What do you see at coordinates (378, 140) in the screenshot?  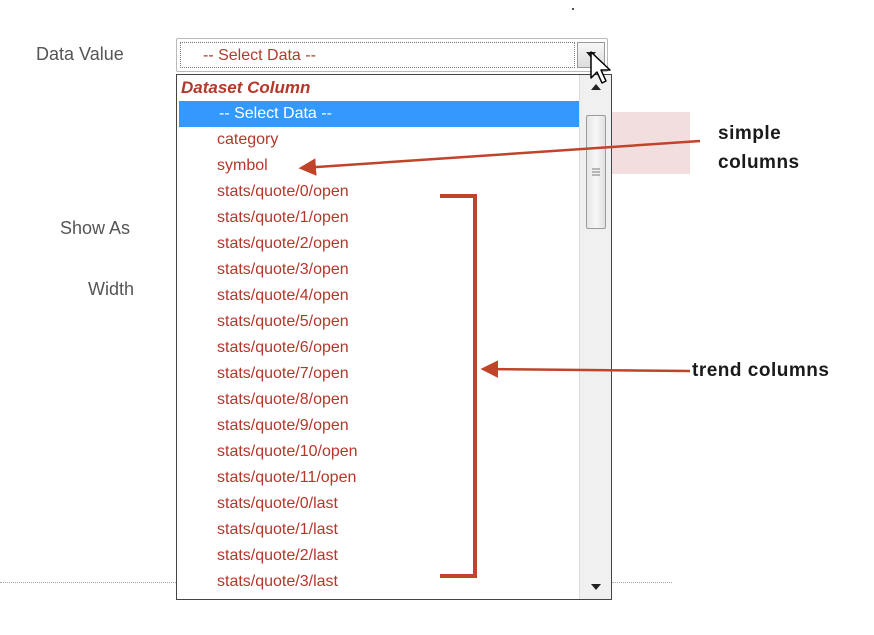 I see `dropdown-option: category` at bounding box center [378, 140].